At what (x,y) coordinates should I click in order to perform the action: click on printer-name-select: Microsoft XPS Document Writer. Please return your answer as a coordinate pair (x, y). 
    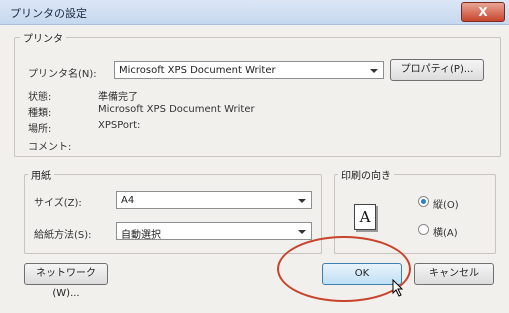
    Looking at the image, I should click on (249, 70).